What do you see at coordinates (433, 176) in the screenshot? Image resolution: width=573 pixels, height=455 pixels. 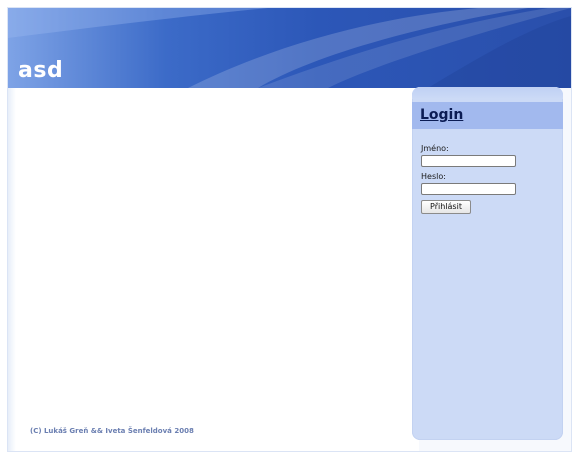 I see `password-label: Heslo:` at bounding box center [433, 176].